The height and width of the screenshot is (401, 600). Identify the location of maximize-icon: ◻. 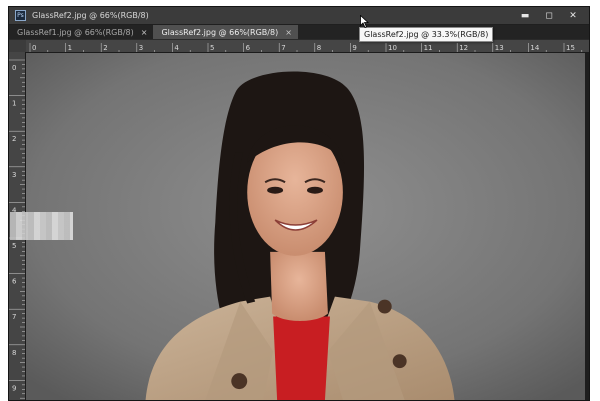
(549, 15).